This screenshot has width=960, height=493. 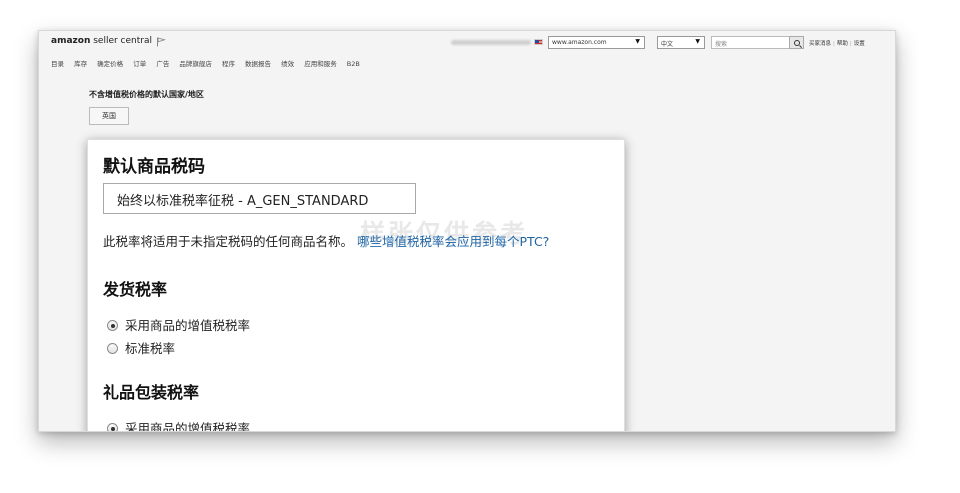 What do you see at coordinates (112, 348) in the screenshot?
I see `radio-unselected-icon` at bounding box center [112, 348].